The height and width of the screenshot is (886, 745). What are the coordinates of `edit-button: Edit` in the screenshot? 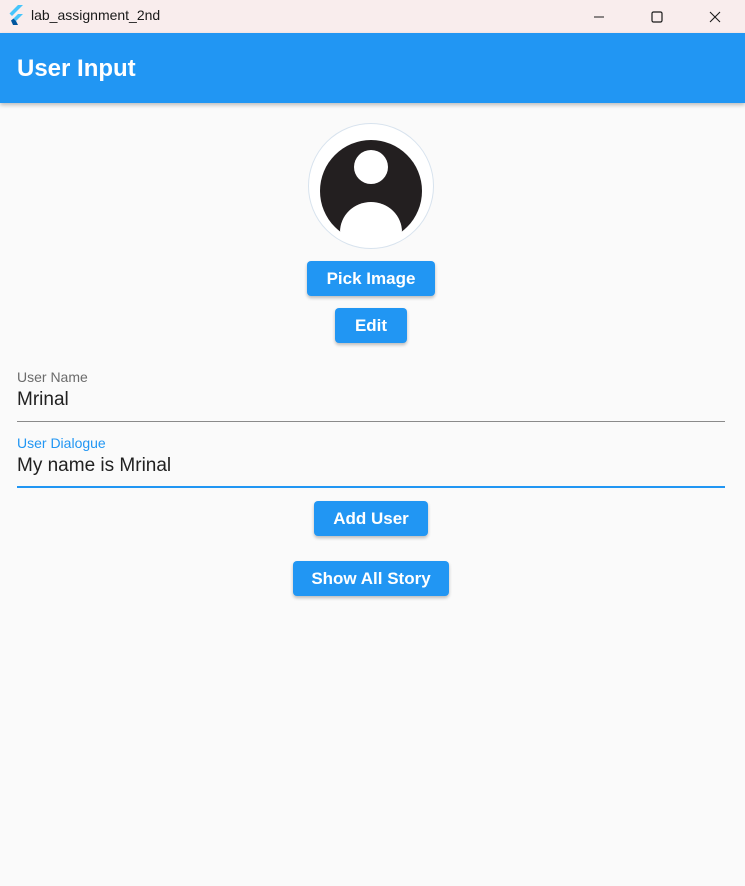 It's located at (371, 325).